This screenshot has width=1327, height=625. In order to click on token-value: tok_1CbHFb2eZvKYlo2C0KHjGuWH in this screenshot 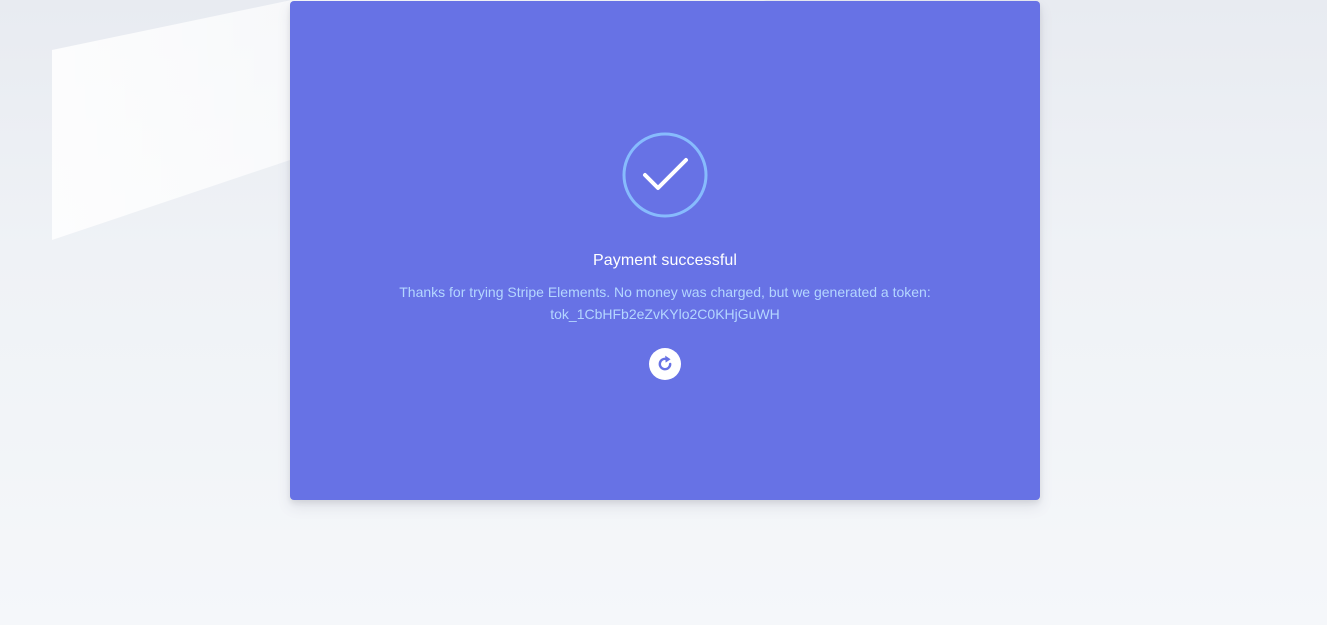, I will do `click(665, 314)`.